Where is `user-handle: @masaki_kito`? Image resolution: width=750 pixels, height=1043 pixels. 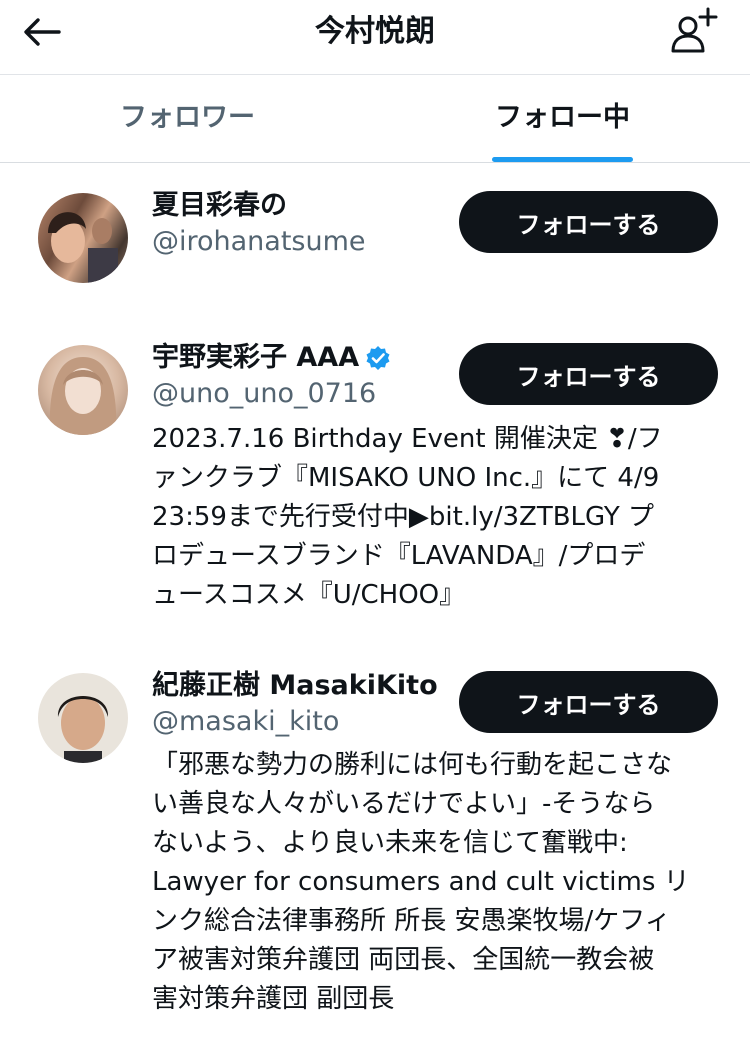 user-handle: @masaki_kito is located at coordinates (246, 721).